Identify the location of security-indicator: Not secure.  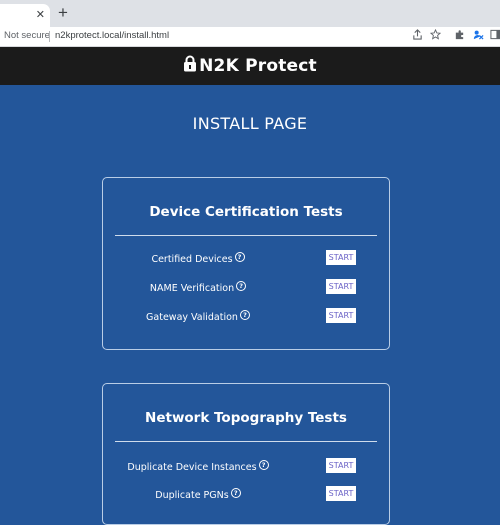
(27, 36).